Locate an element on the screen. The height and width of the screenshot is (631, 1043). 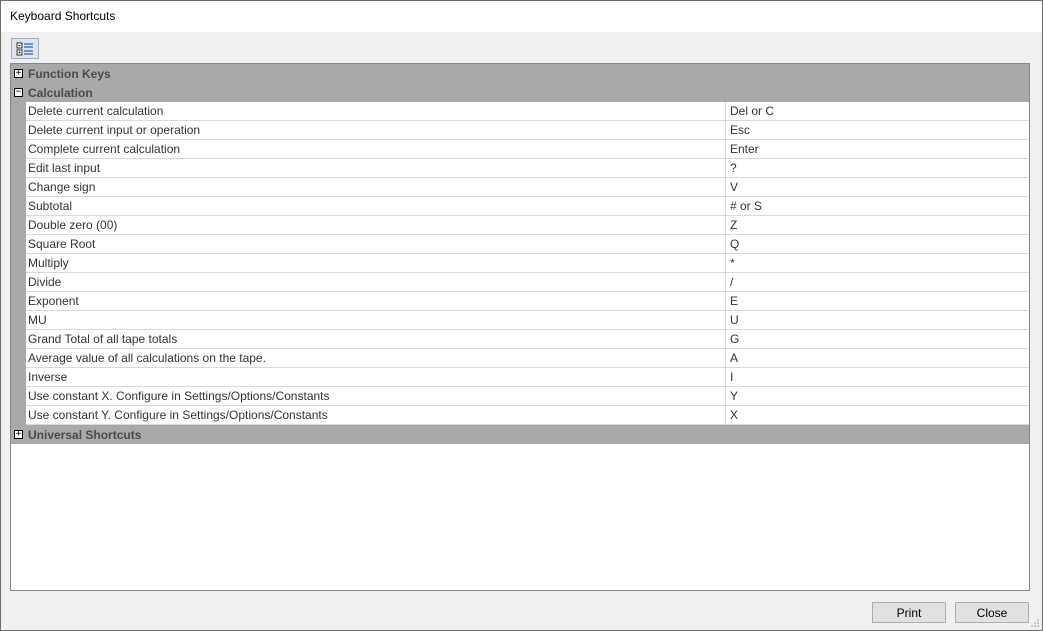
categorized-view-button is located at coordinates (25, 48).